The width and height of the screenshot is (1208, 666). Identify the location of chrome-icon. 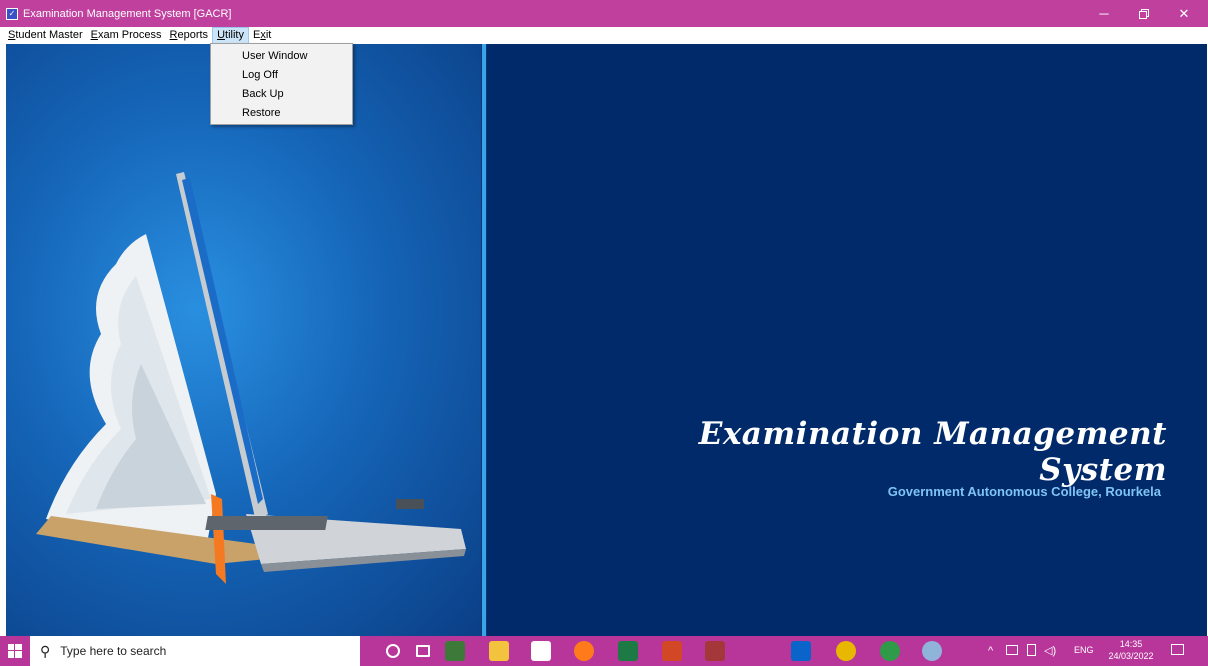
(846, 651).